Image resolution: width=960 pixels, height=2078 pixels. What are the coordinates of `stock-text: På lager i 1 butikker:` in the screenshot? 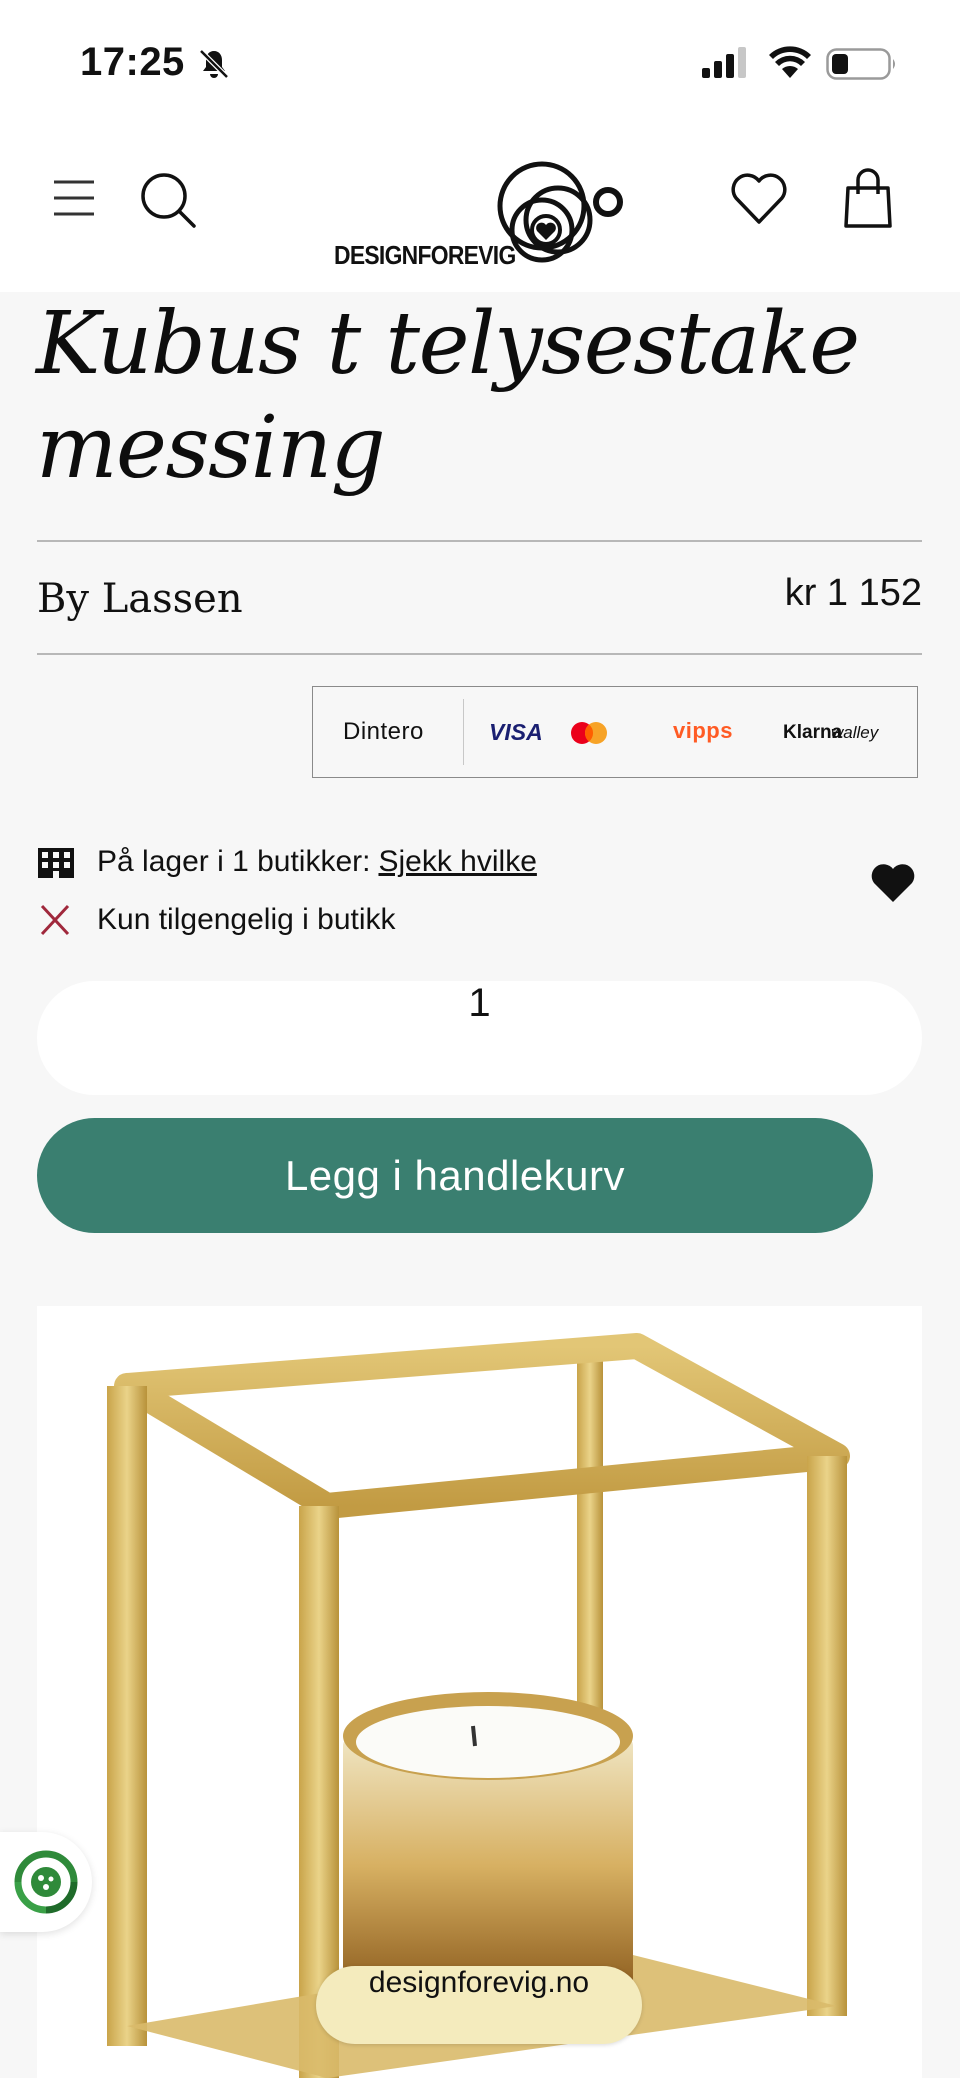 It's located at (234, 861).